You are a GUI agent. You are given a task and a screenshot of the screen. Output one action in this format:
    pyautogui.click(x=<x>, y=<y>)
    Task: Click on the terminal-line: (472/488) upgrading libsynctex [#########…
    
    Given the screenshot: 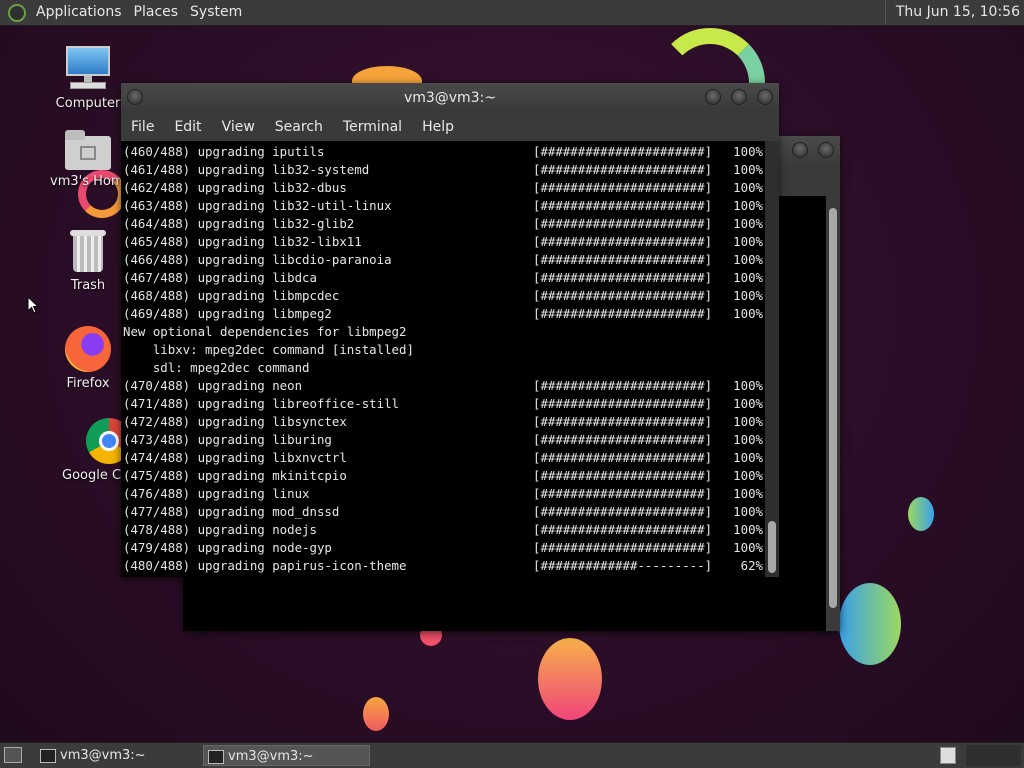 What is the action you would take?
    pyautogui.click(x=443, y=422)
    